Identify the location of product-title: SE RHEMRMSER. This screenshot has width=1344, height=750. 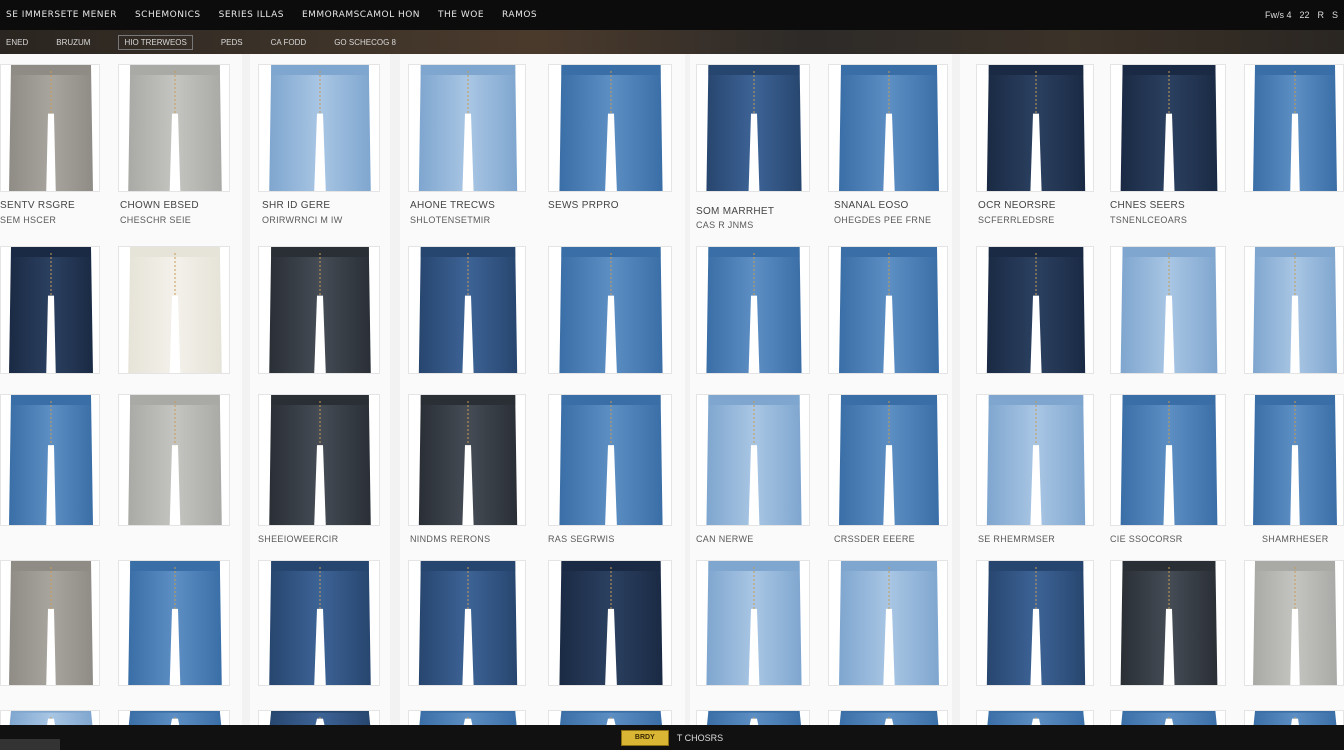
(1016, 539).